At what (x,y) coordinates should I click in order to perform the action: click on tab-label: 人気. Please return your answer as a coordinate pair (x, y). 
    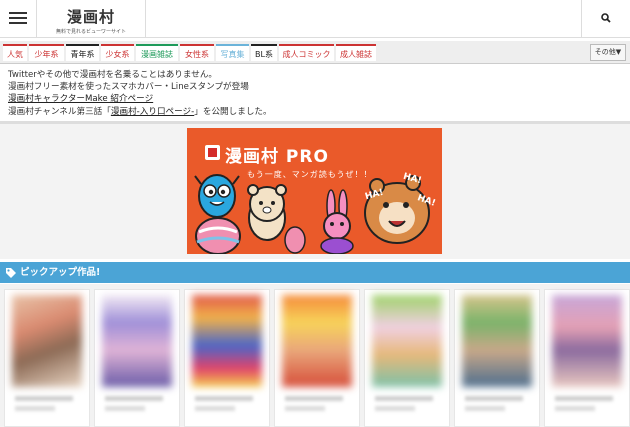
    Looking at the image, I should click on (15, 54).